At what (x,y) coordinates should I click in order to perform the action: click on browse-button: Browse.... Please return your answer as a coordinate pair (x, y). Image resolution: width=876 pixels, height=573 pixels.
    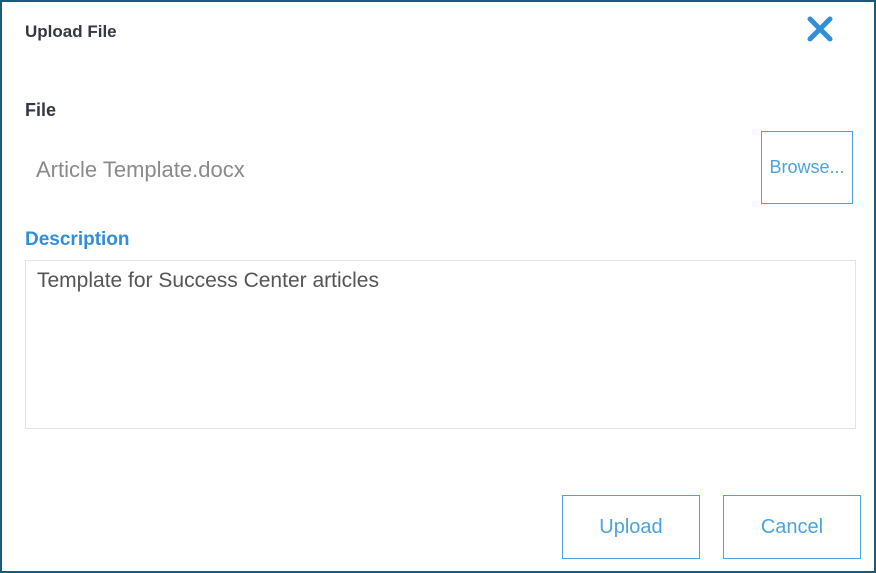
    Looking at the image, I should click on (807, 167).